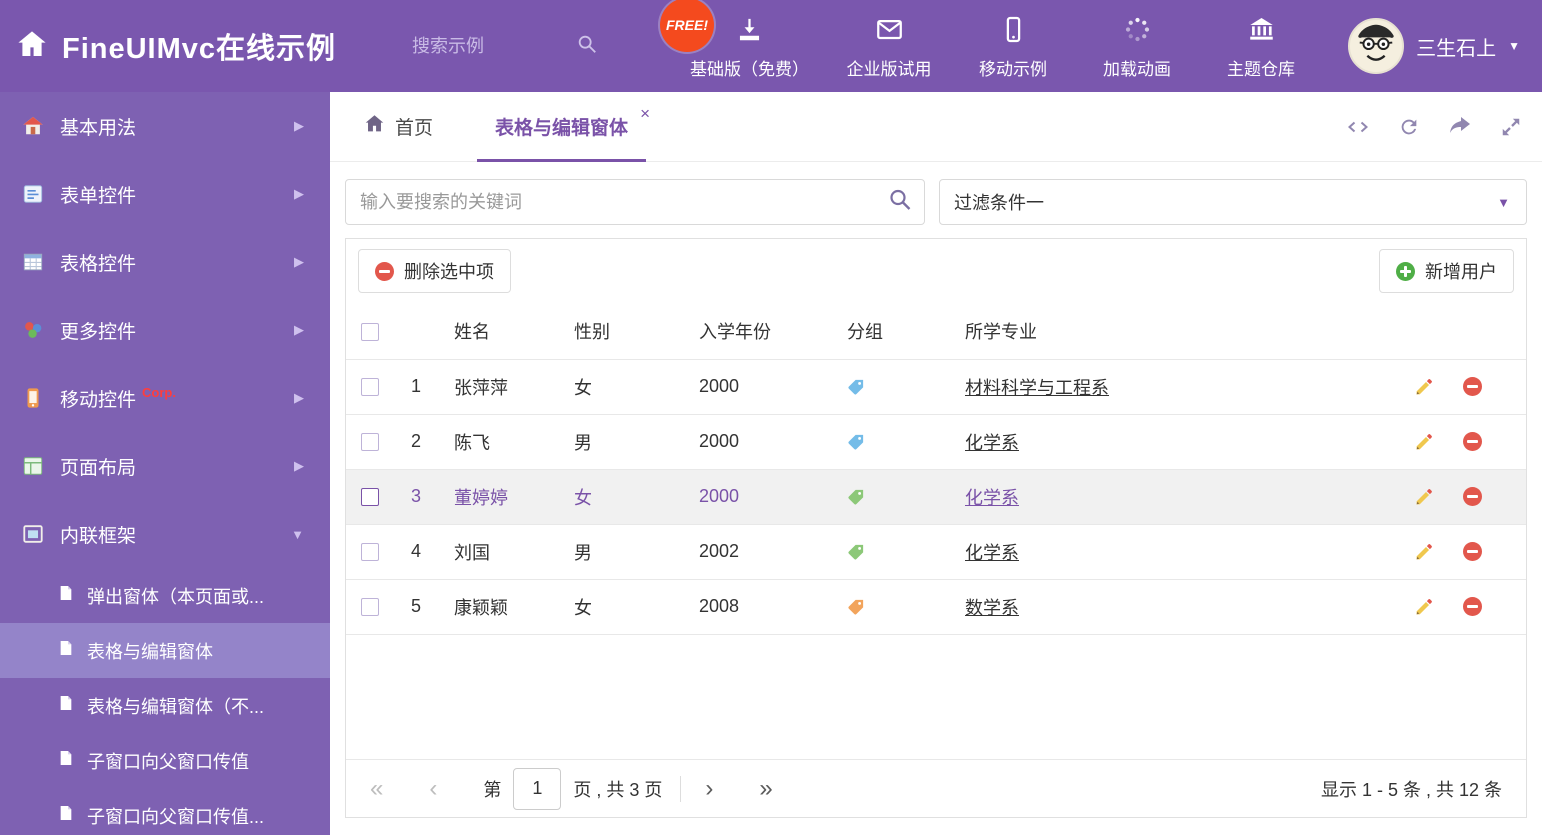  What do you see at coordinates (889, 46) in the screenshot?
I see `nav-enterprise-trial: 企业版试用` at bounding box center [889, 46].